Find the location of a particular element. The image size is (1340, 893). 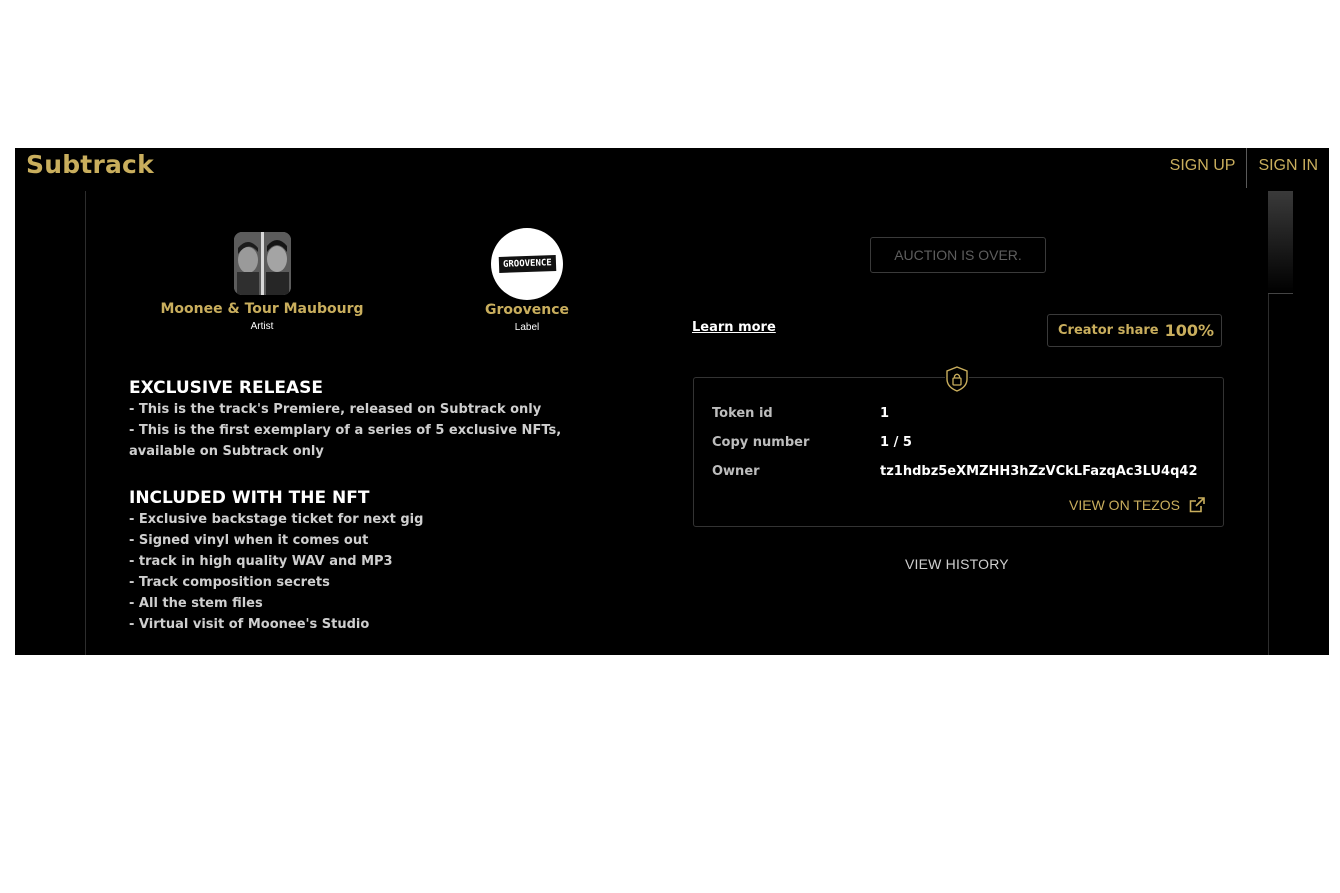

artist-role: Artist is located at coordinates (262, 326).